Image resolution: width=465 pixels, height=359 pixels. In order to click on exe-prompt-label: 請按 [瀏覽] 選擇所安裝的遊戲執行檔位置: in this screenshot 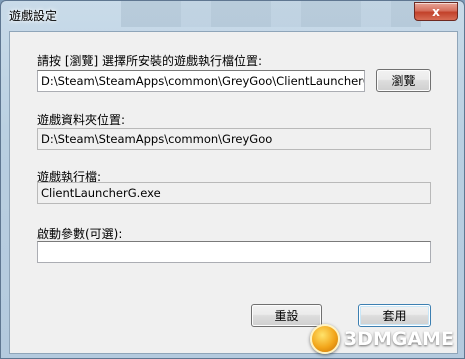, I will do `click(150, 61)`.